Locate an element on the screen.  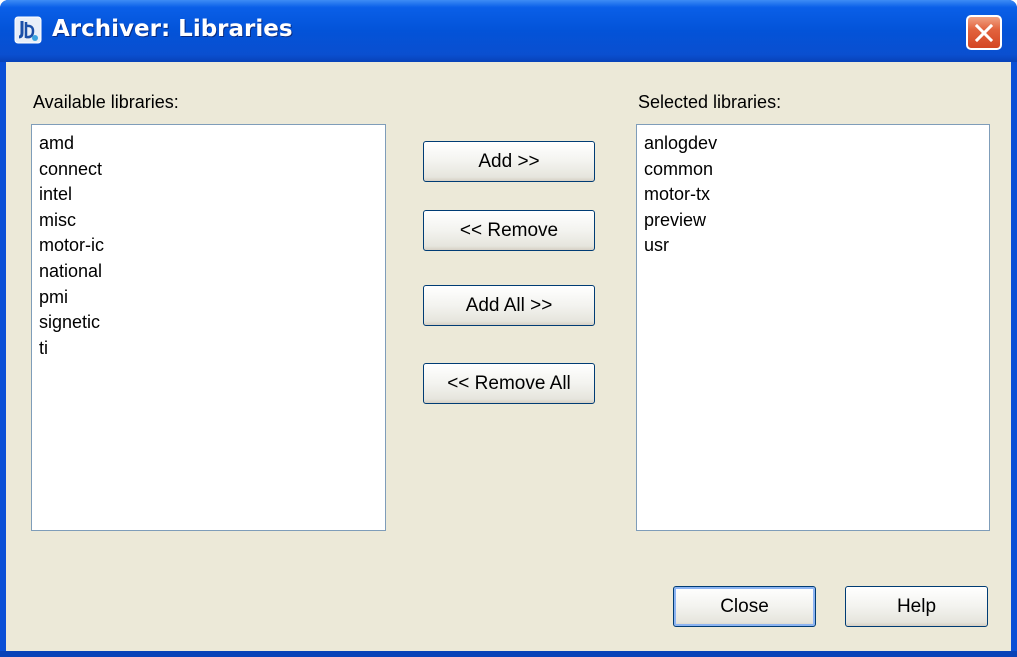
selected-libraries-label: Selected libraries: is located at coordinates (710, 102).